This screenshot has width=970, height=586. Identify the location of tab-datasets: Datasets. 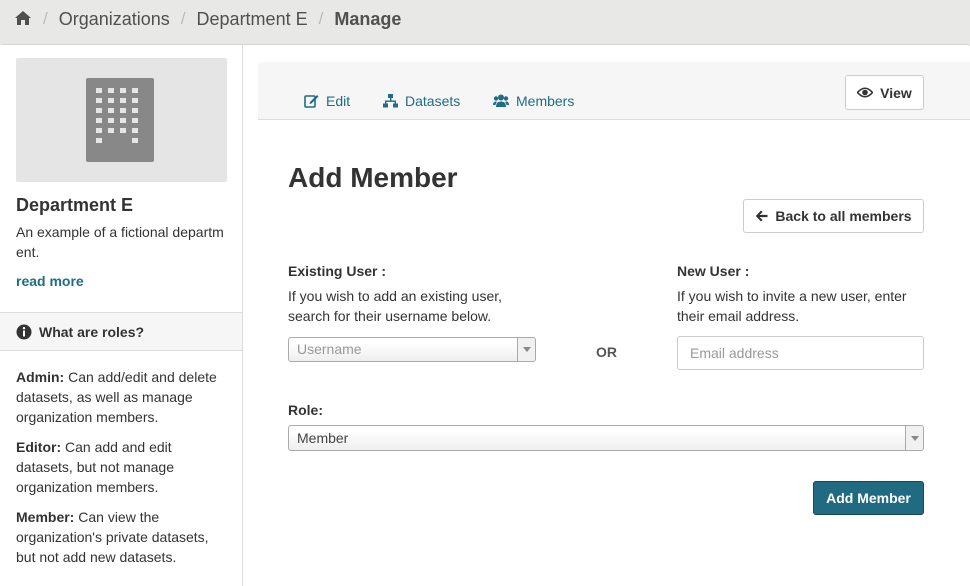
(421, 101).